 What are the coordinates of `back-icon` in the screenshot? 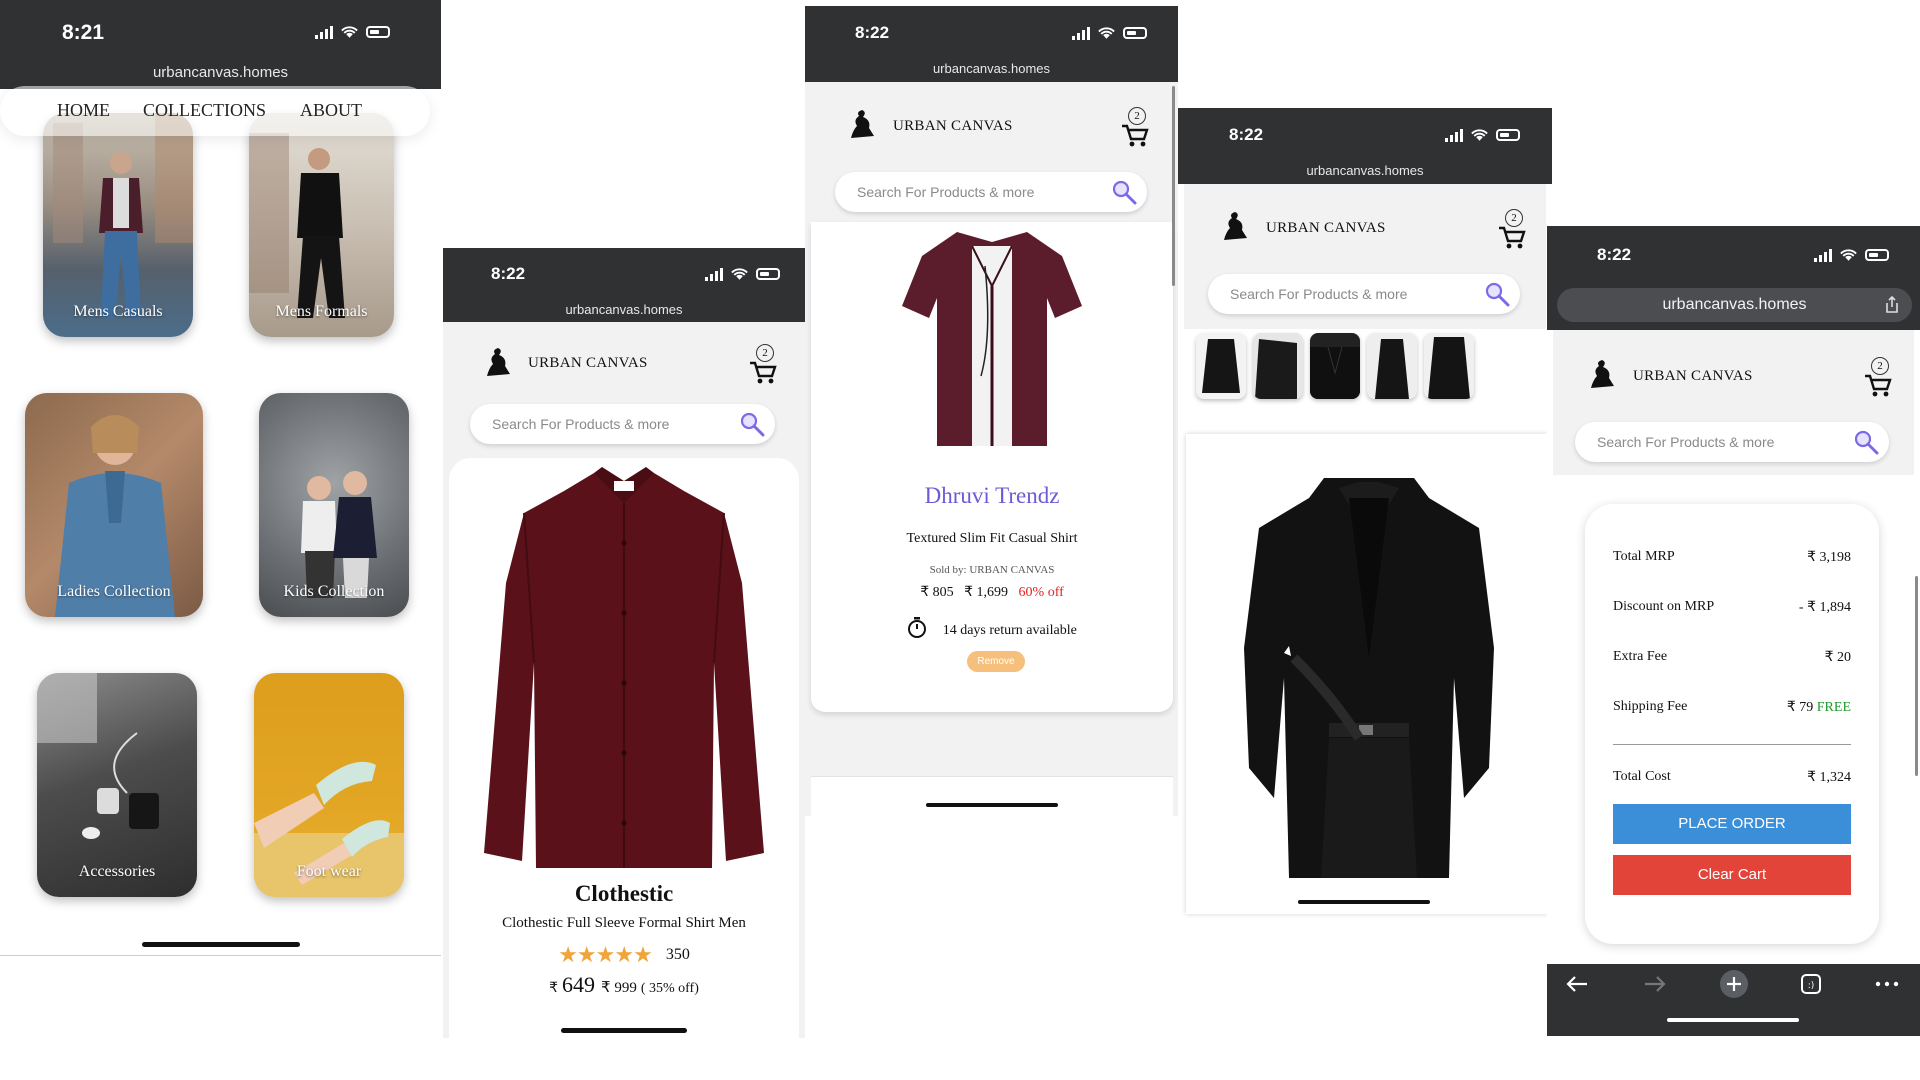 It's located at (1577, 984).